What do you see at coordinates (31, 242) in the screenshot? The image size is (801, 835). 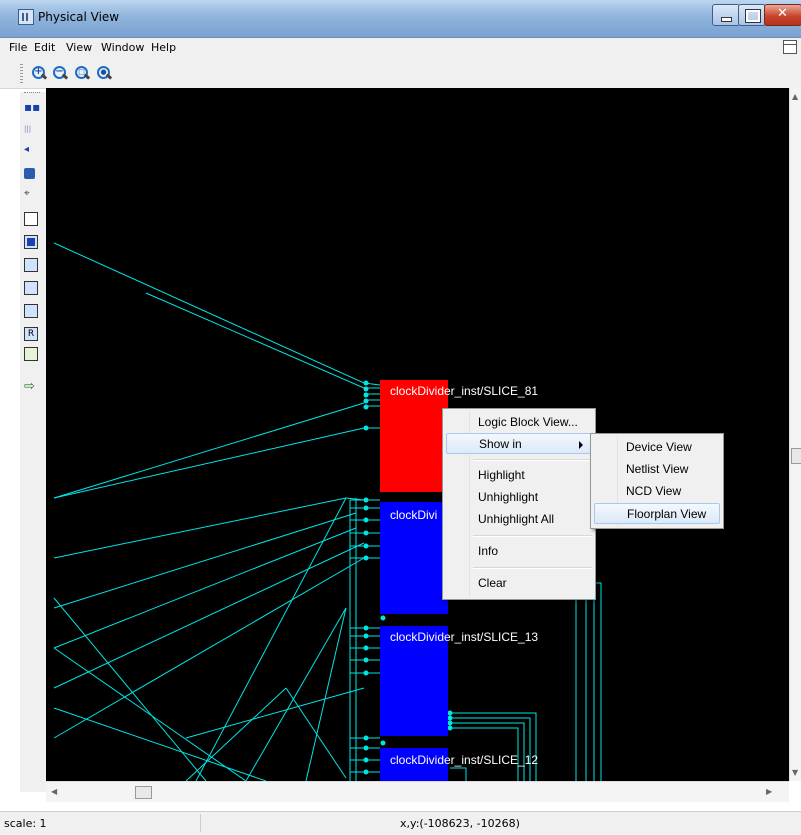 I see `slice-fill-icon` at bounding box center [31, 242].